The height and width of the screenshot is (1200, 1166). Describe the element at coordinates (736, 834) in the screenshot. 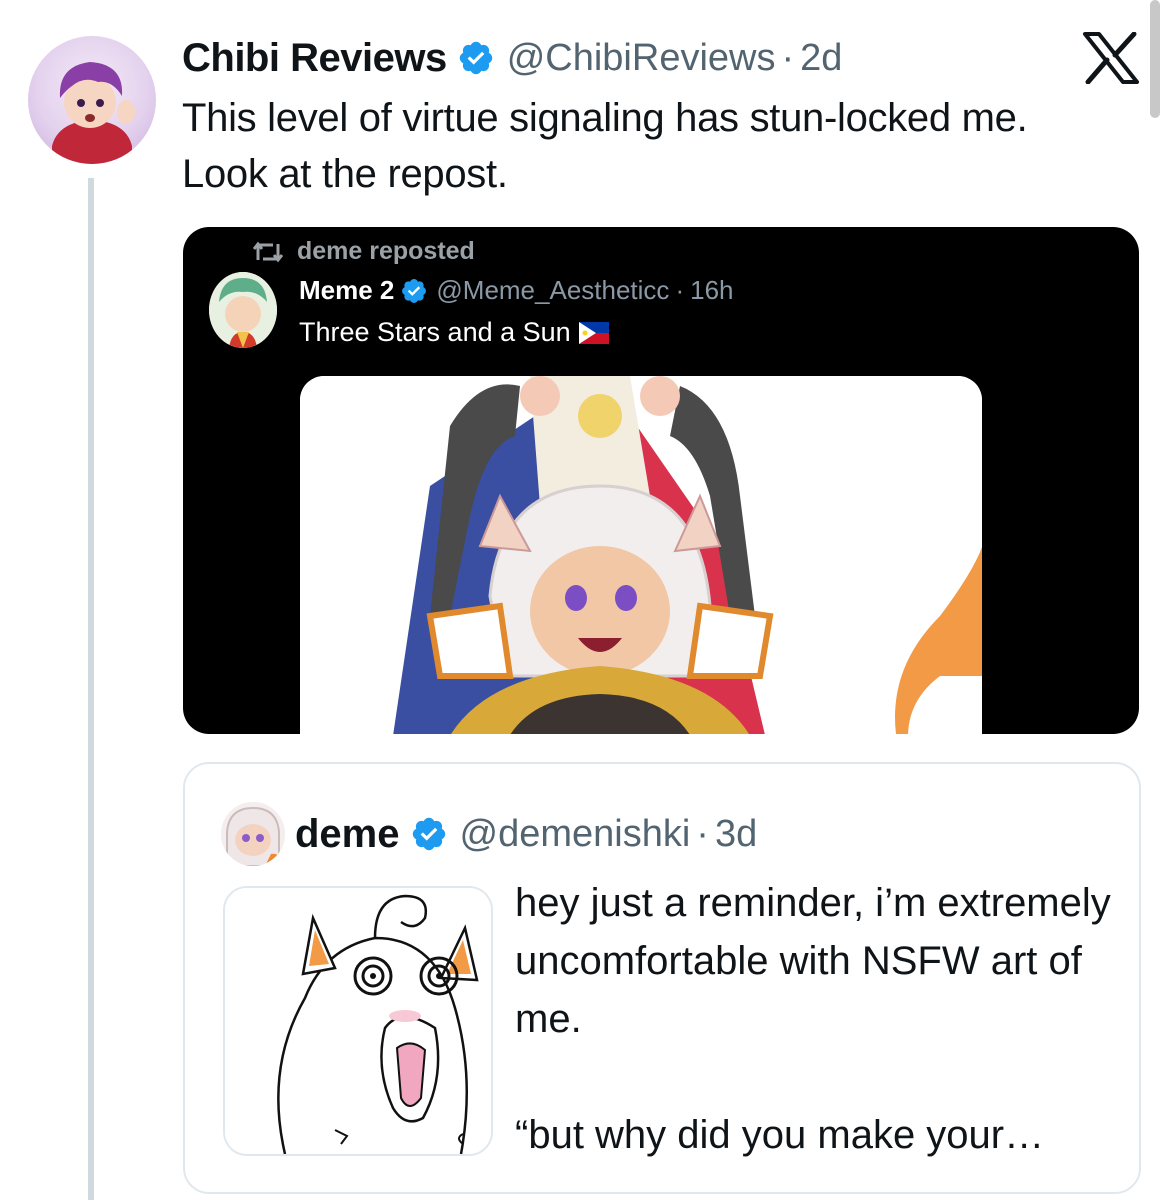

I see `quoted-timestamp: 3d` at that location.